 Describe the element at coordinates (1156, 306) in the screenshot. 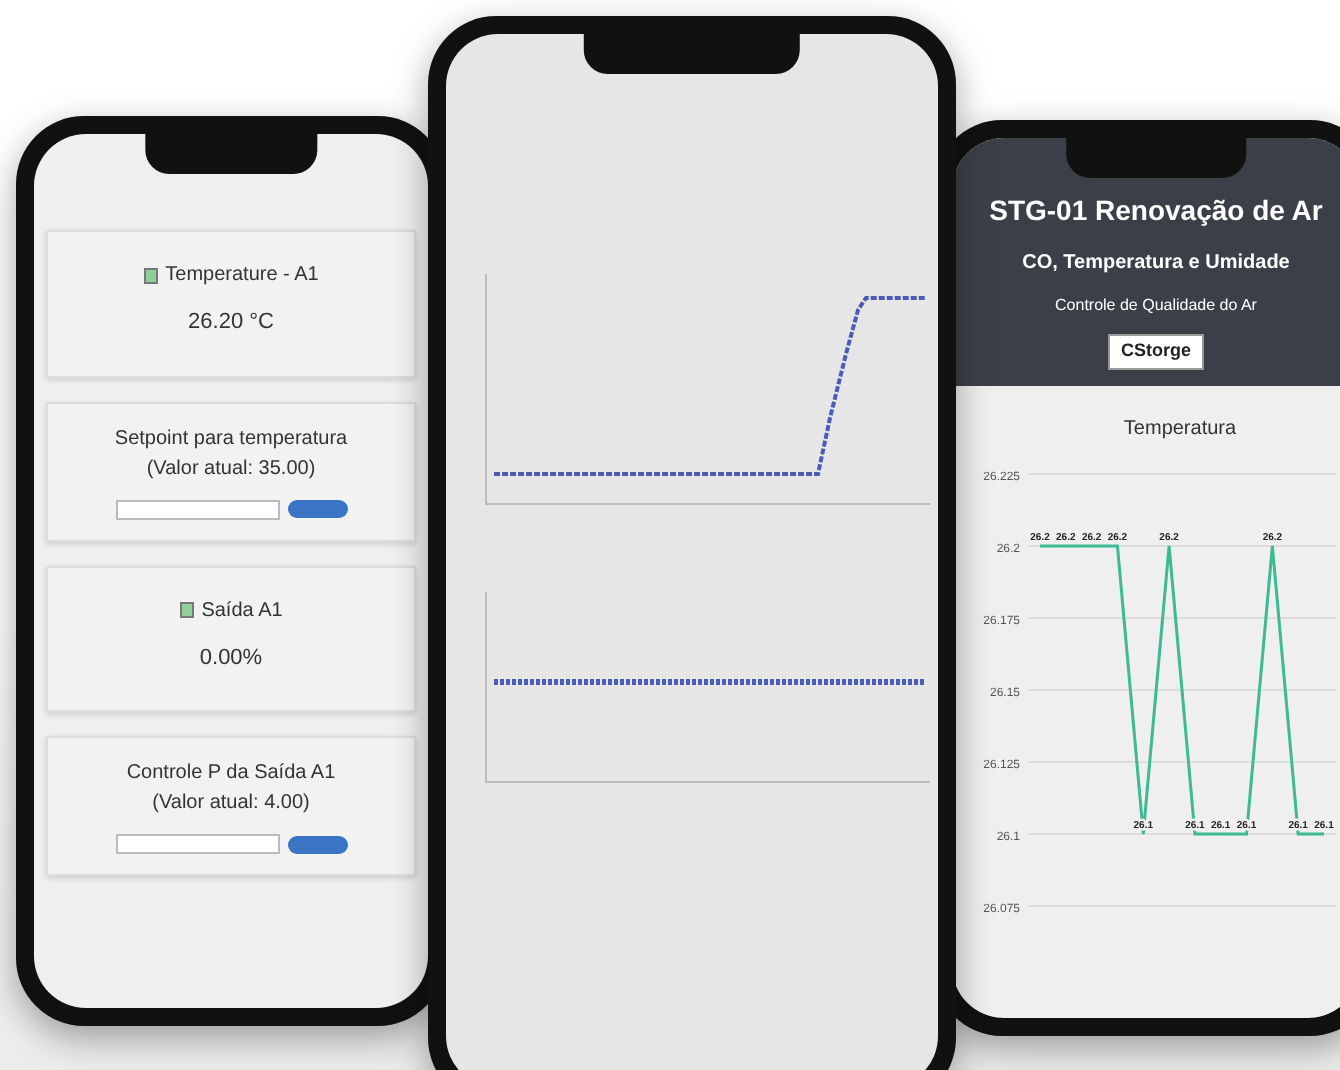

I see `report-caption: Controle de Qualidade do Ar` at that location.